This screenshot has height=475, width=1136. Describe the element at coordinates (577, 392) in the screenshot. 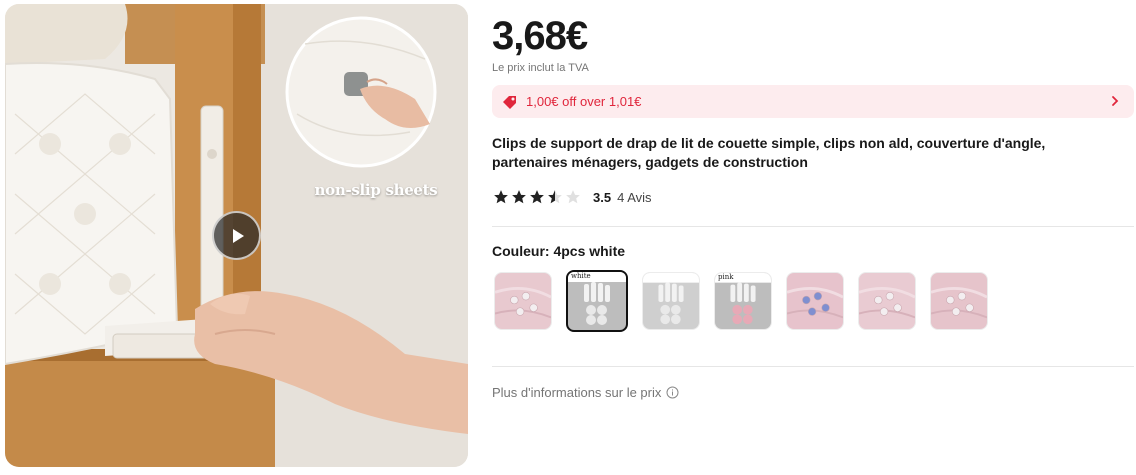

I see `price-info-text: Plus d'informations sur le prix` at that location.